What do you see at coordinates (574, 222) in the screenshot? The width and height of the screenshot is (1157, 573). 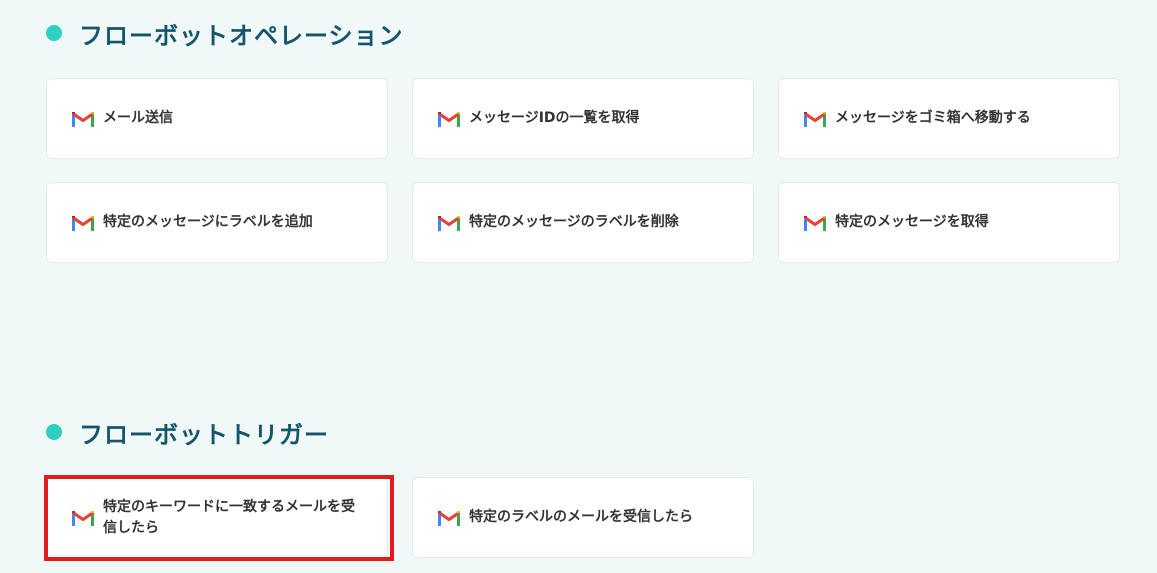 I see `operation-card-label: 特定のメッセージのラベルを削除` at bounding box center [574, 222].